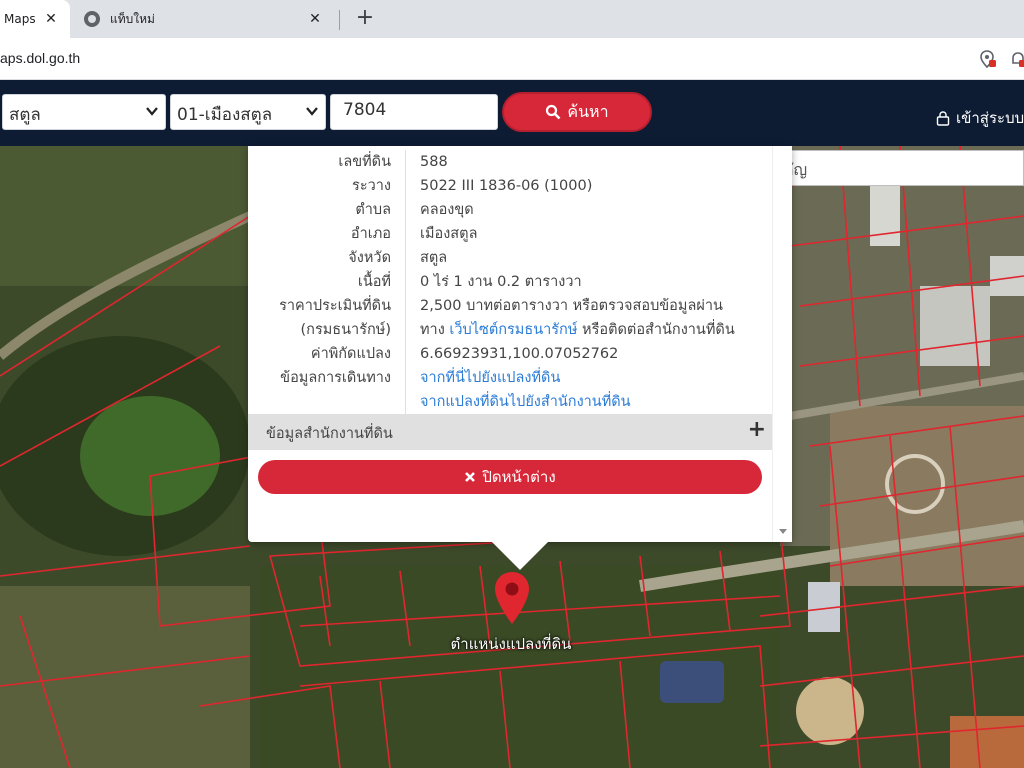 The image size is (1024, 768). Describe the element at coordinates (327, 210) in the screenshot. I see `info-label: ตำบล` at that location.